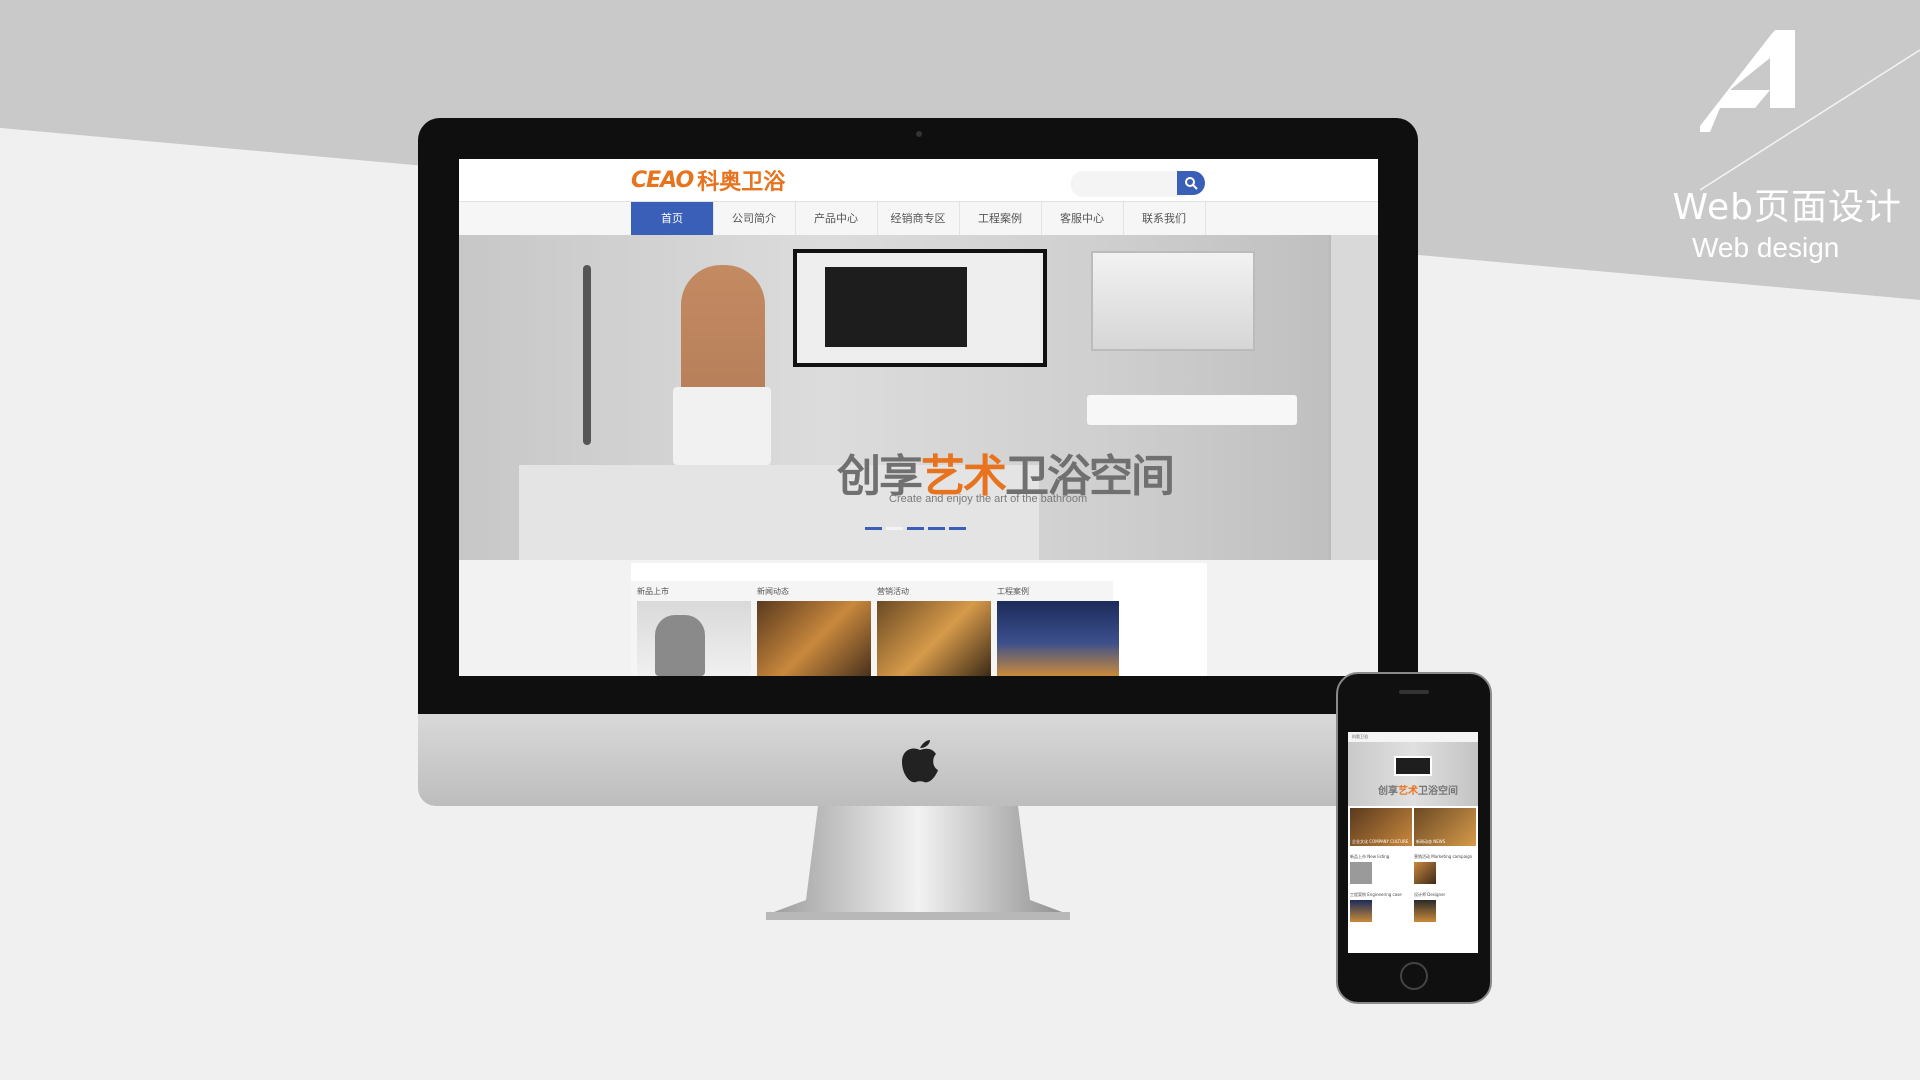  I want to click on hero-tv, so click(920, 308).